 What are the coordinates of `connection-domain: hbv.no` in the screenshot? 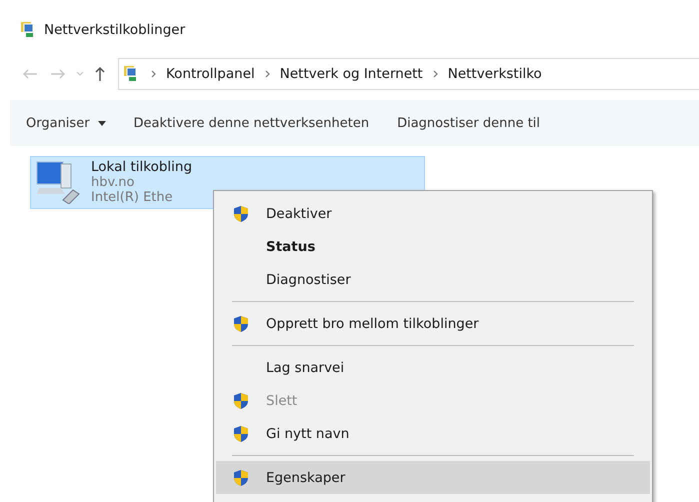 It's located at (113, 182).